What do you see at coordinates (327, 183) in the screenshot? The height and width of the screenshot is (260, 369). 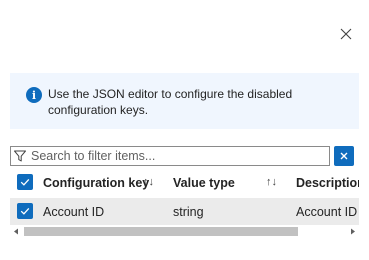 I see `column-header-description: Description` at bounding box center [327, 183].